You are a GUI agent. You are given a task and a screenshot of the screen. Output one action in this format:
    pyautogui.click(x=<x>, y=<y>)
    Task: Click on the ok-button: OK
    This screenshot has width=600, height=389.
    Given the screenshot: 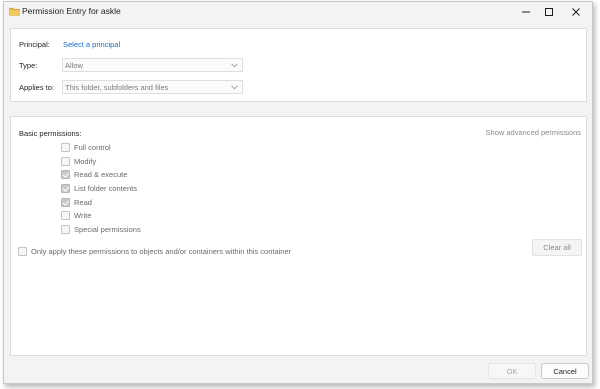 What is the action you would take?
    pyautogui.click(x=512, y=371)
    